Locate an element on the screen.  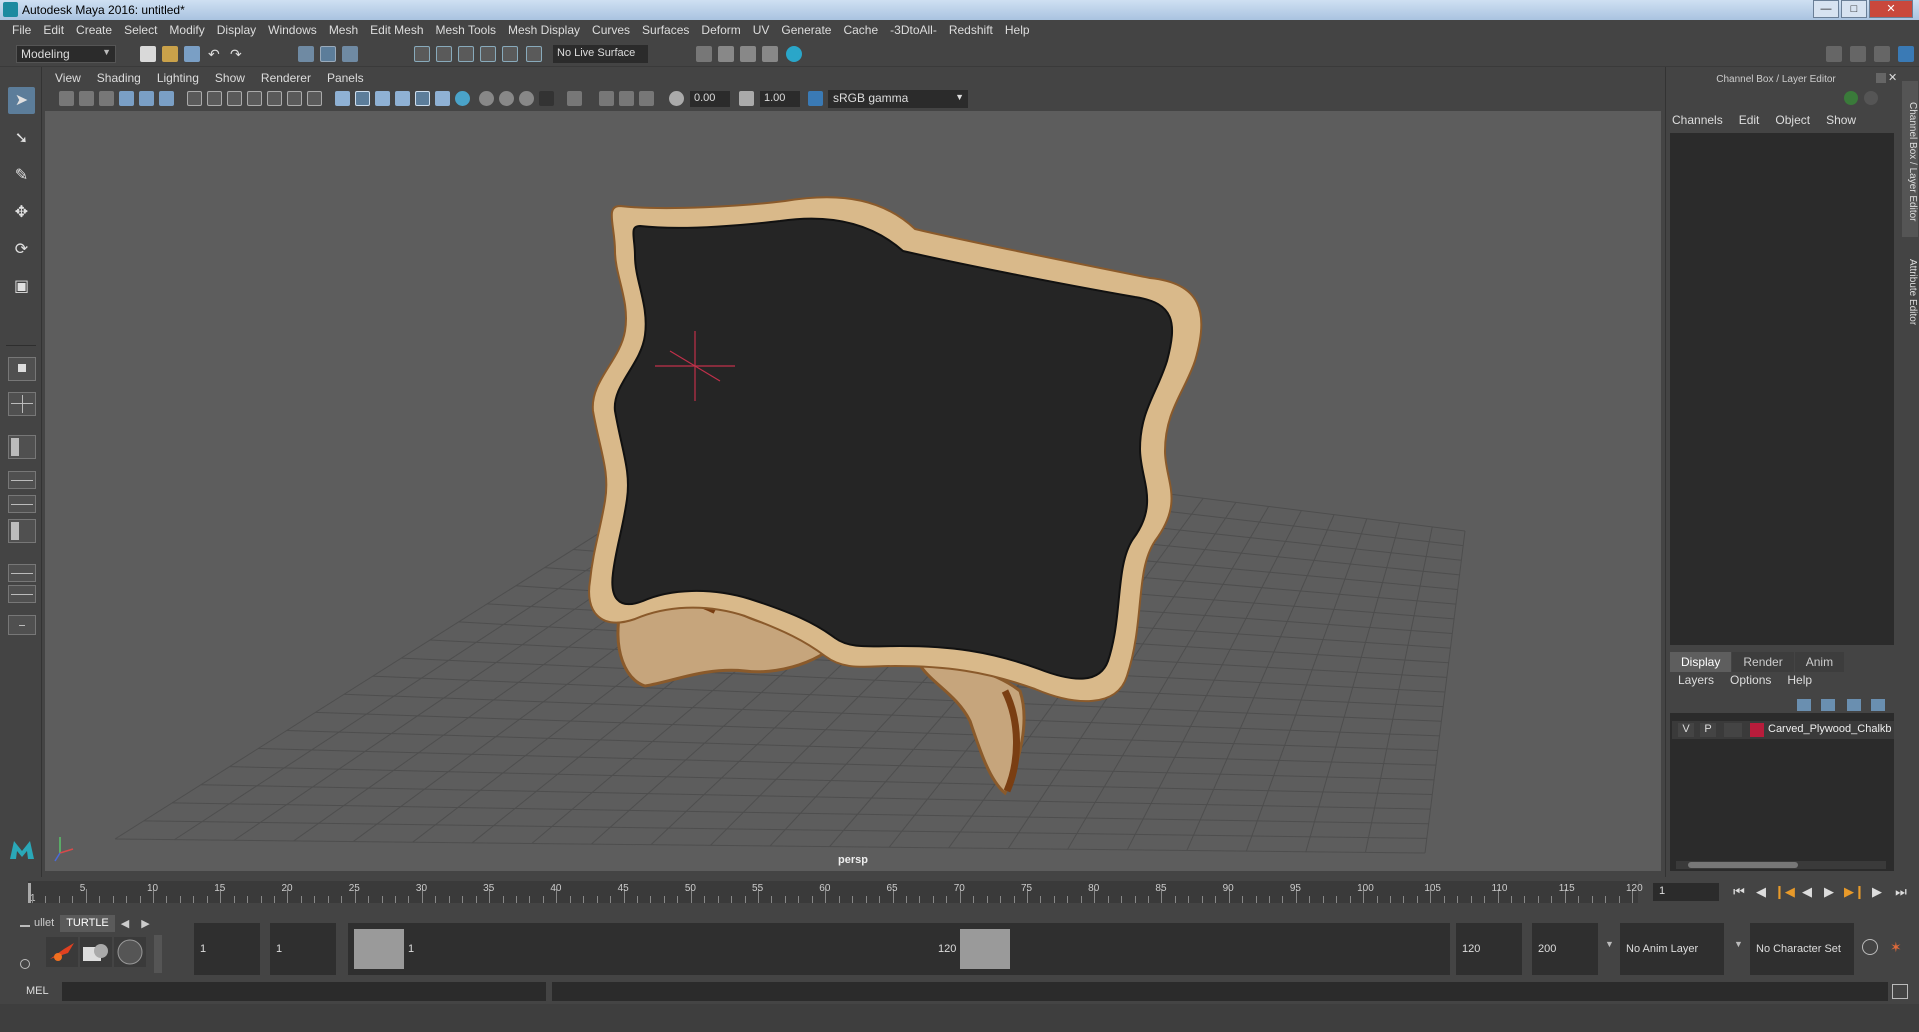
snap-together-icon is located at coordinates (534, 54).